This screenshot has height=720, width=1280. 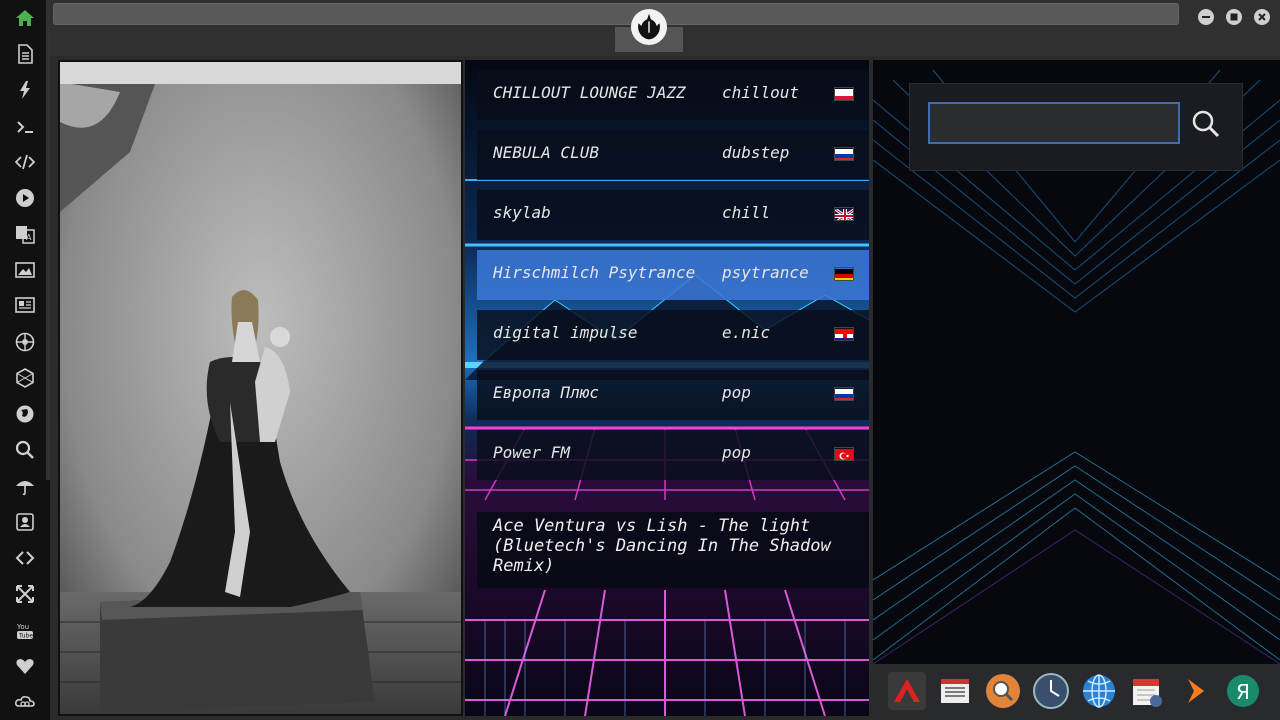 I want to click on station-genre: psytrance, so click(x=765, y=272).